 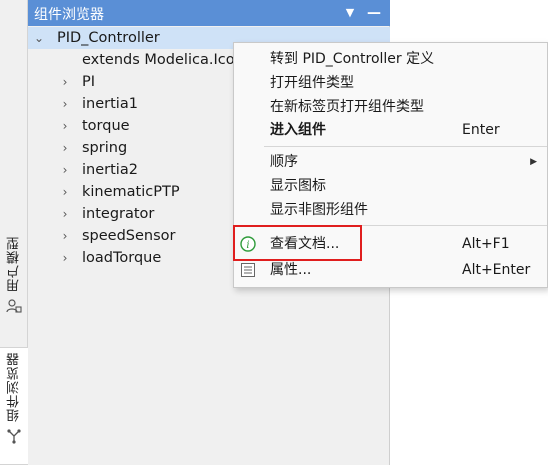 I want to click on tree-item-label: PI, so click(x=89, y=82).